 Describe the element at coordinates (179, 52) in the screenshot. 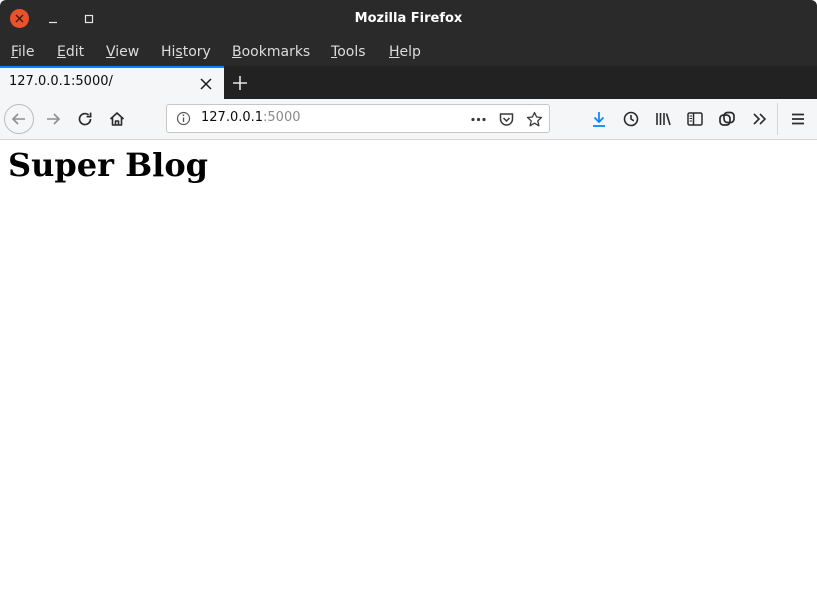

I see `menu-history-mnemonic: s` at that location.